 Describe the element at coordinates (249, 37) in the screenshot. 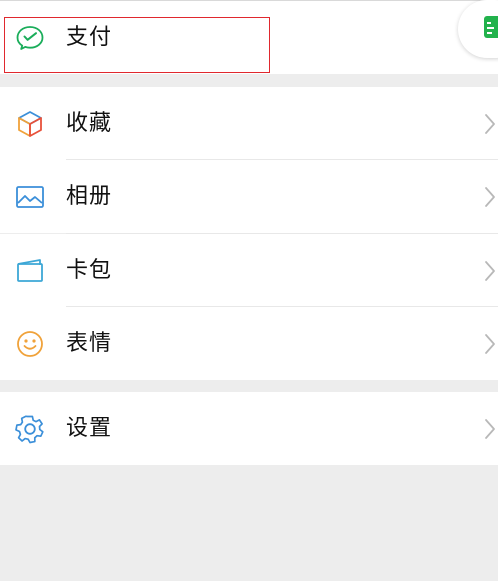

I see `menu-item-pay: 支付` at that location.